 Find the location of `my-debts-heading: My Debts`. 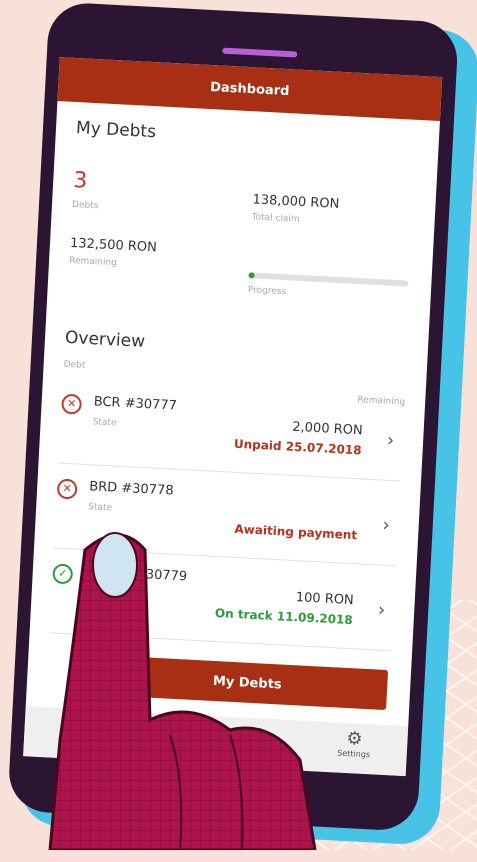

my-debts-heading: My Debts is located at coordinates (116, 130).